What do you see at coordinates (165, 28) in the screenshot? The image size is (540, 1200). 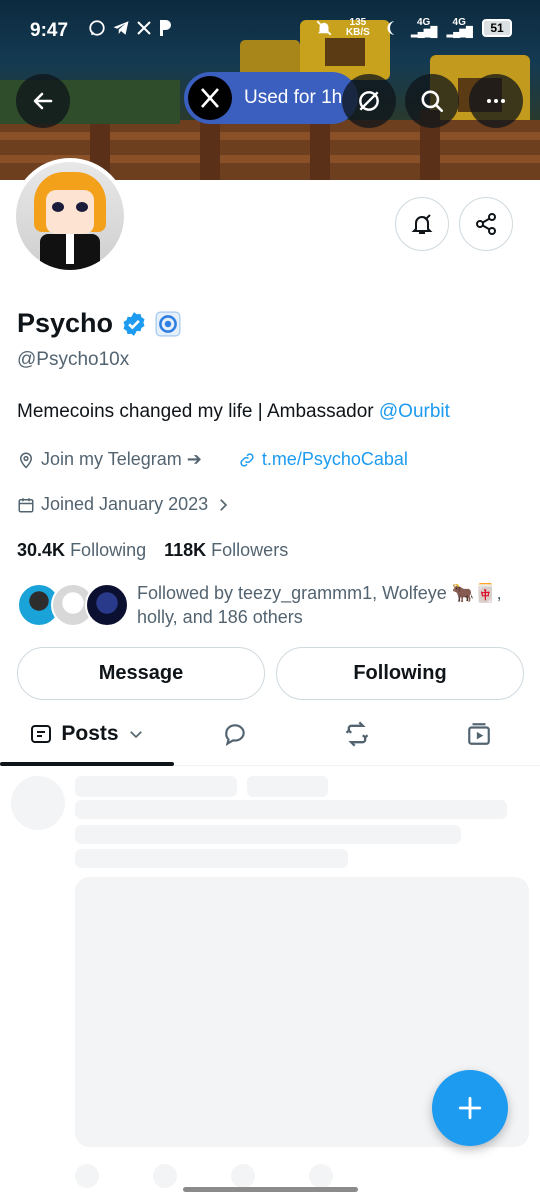 I see `p-icon` at bounding box center [165, 28].